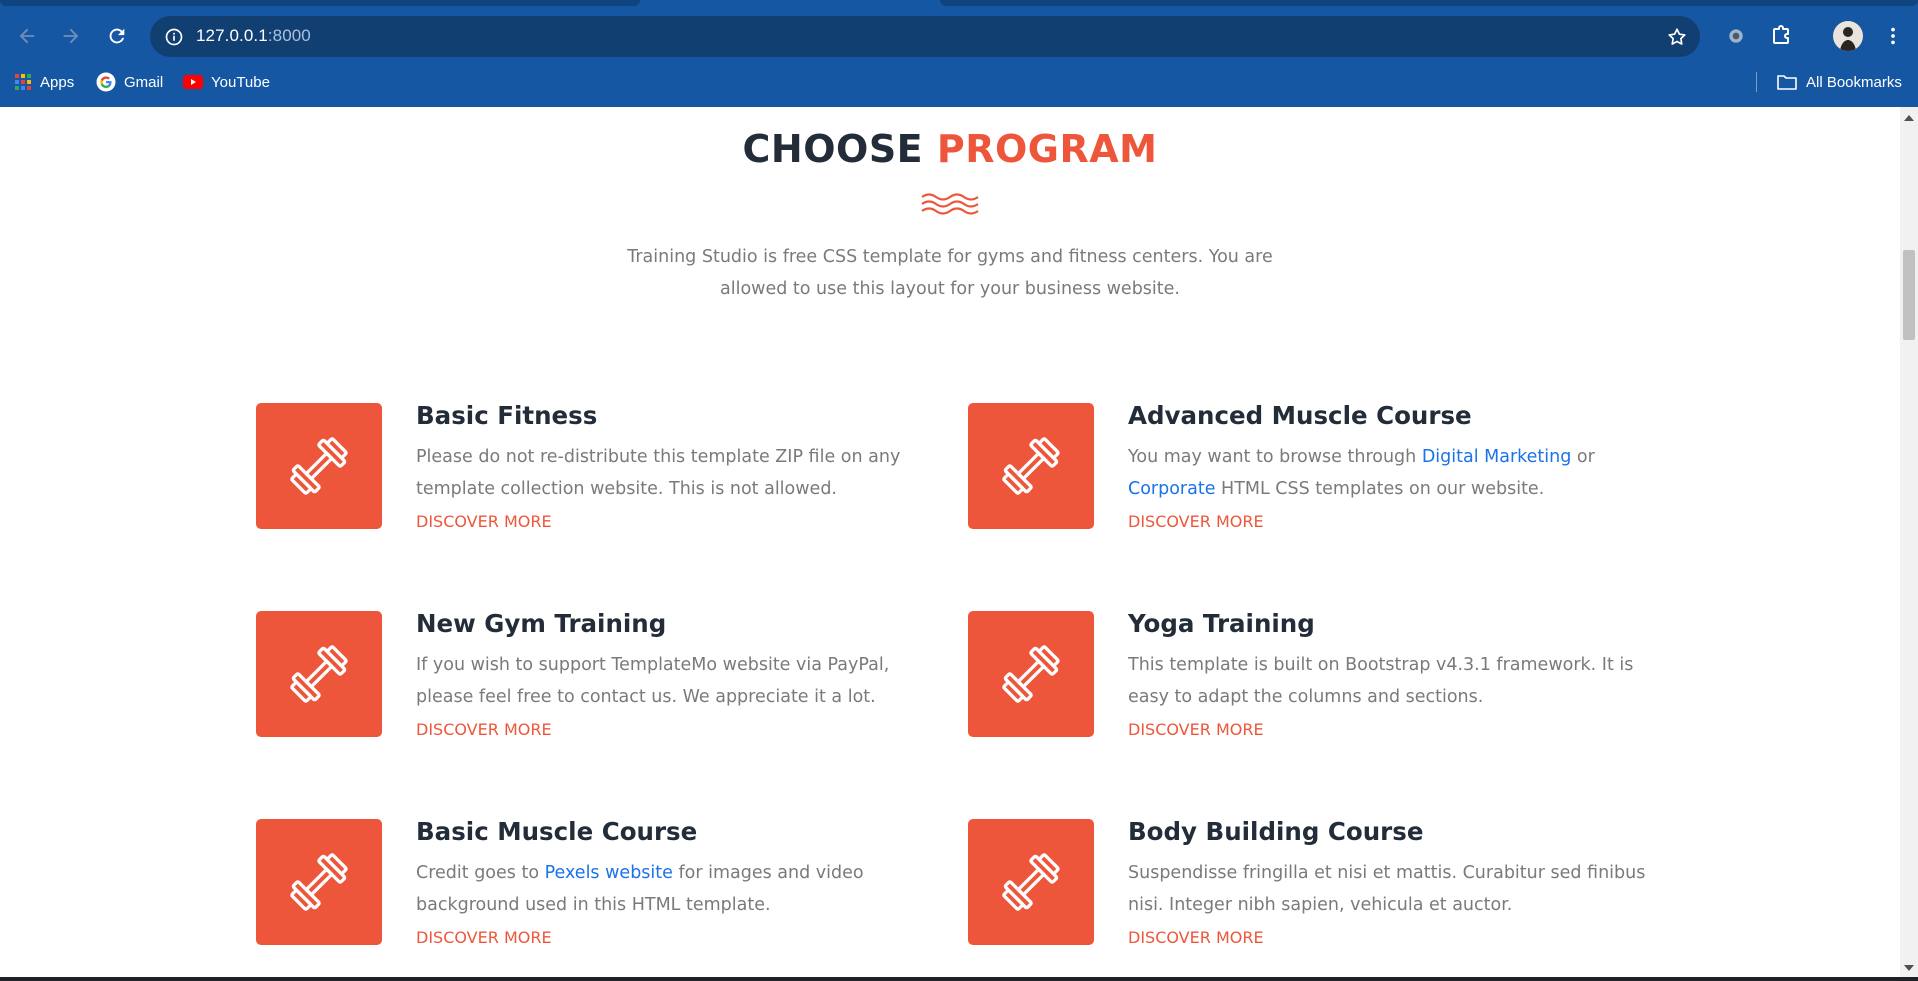 The image size is (1918, 981). I want to click on wave-divider-icon, so click(950, 204).